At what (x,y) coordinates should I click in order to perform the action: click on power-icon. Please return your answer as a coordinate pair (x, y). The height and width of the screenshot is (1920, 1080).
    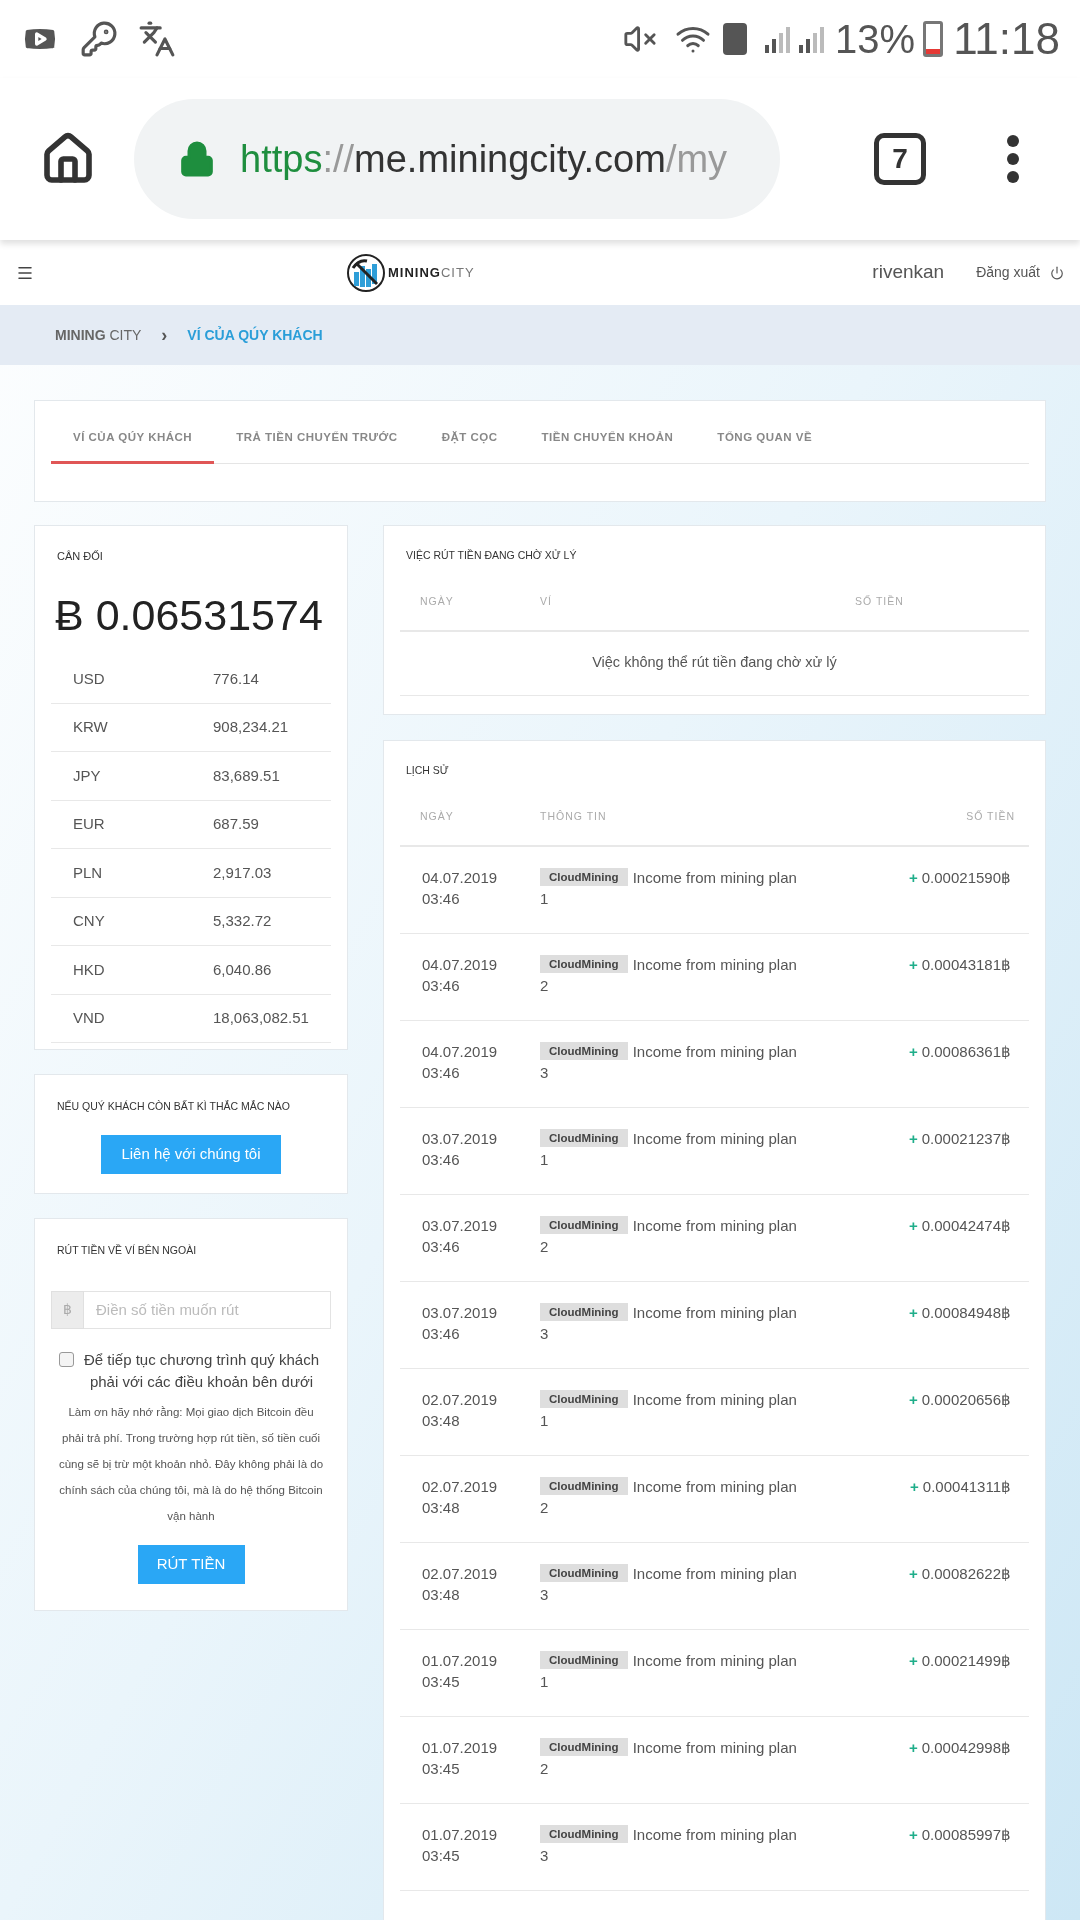
    Looking at the image, I should click on (1057, 272).